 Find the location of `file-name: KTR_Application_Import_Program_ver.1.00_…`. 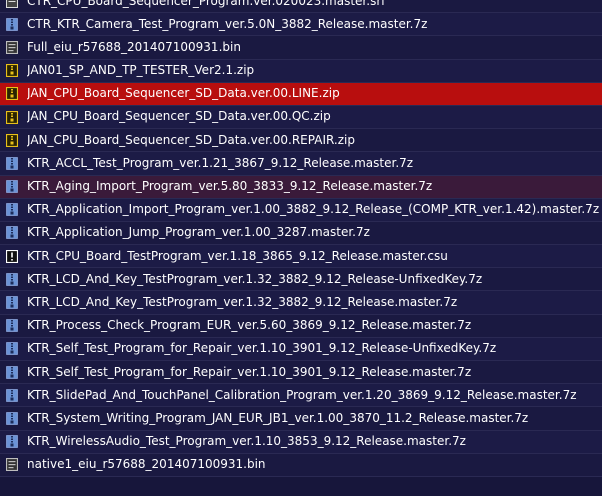

file-name: KTR_Application_Import_Program_ver.1.00_… is located at coordinates (313, 209).